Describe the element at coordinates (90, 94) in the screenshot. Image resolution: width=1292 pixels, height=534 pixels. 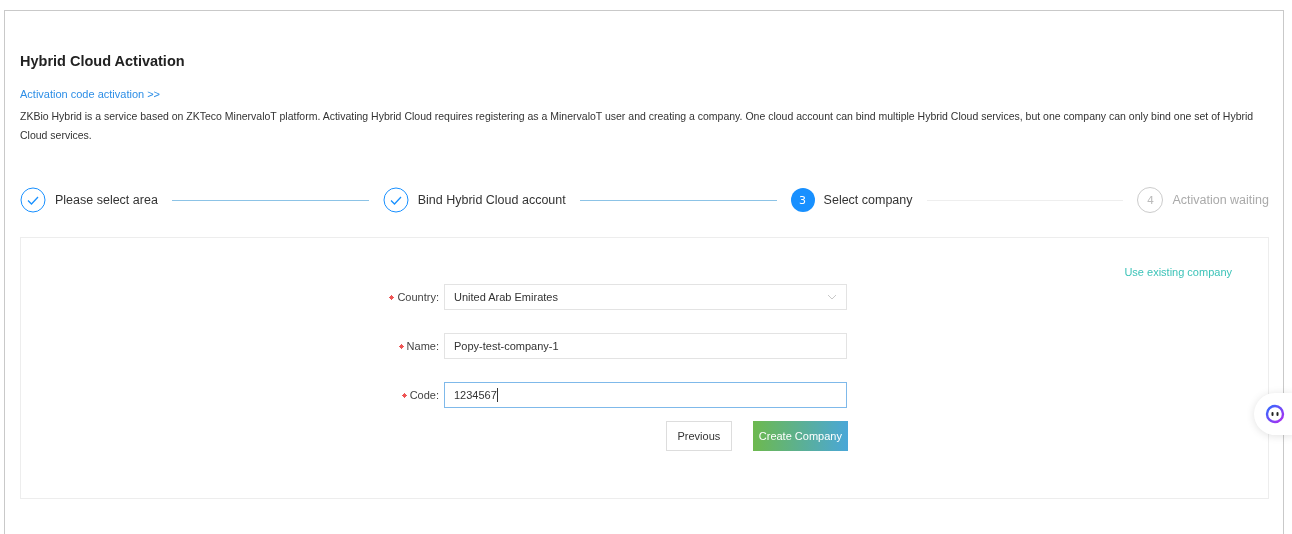
I see `activation-code-link: Activation code activation >>` at that location.